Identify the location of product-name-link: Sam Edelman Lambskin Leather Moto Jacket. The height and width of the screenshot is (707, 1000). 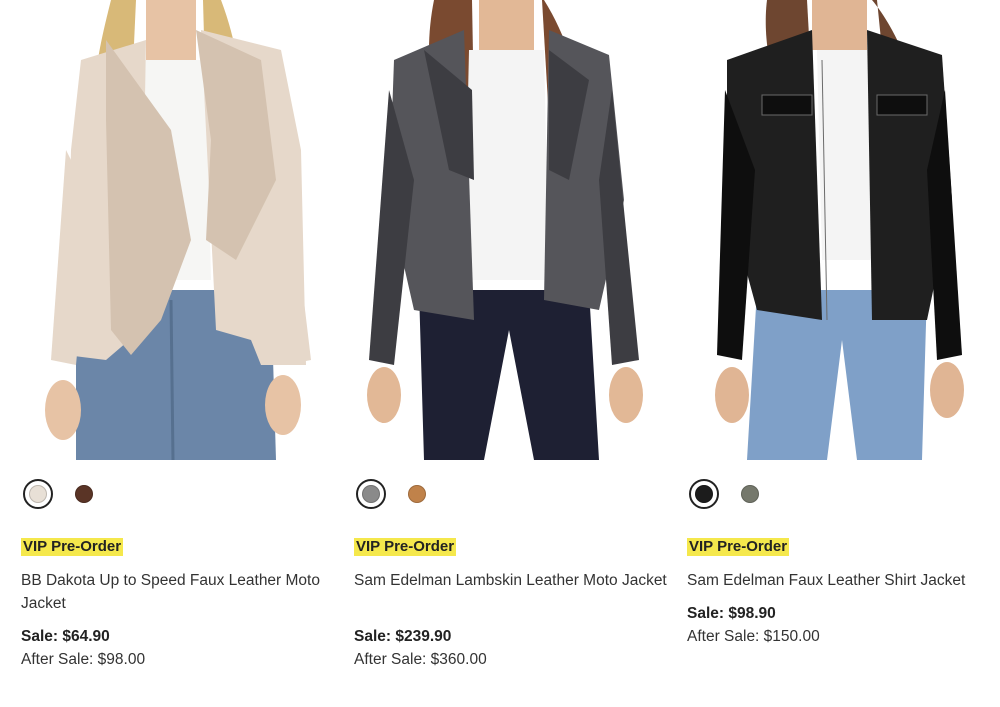
(514, 580).